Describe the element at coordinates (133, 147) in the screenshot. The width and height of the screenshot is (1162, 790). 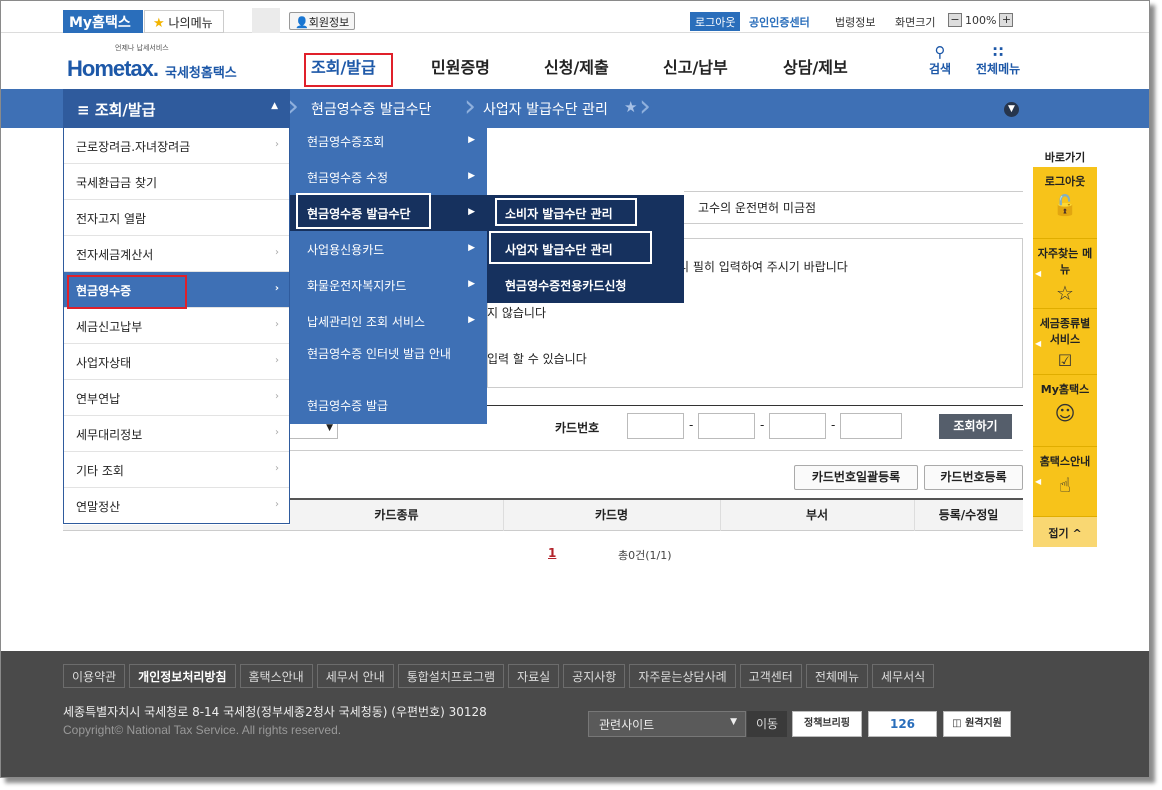
I see `left-menu-label: 근로장려금.자녀장려금` at that location.